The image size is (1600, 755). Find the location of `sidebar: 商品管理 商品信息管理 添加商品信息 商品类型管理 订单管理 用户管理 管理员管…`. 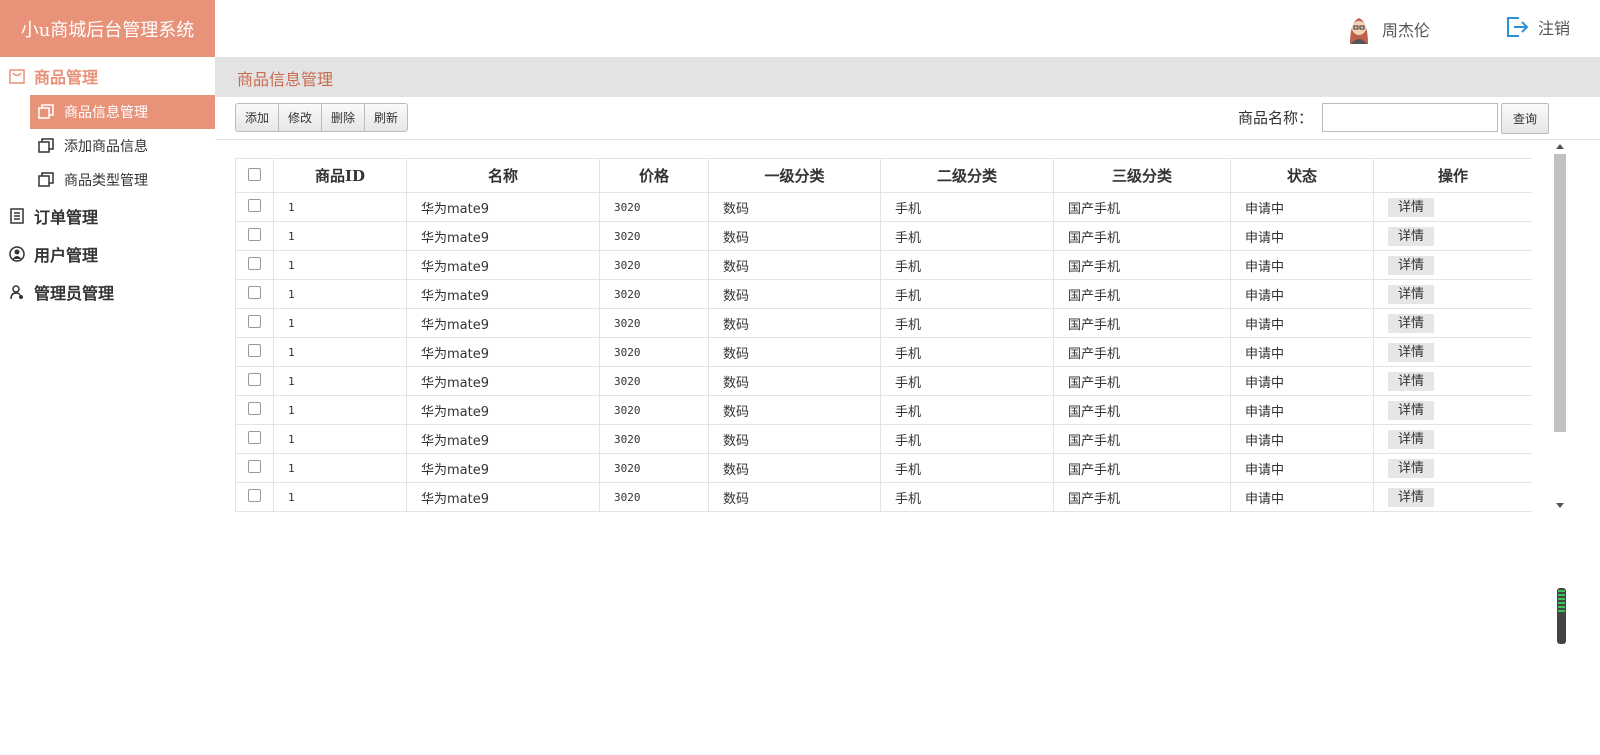

sidebar: 商品管理 商品信息管理 添加商品信息 商品类型管理 订单管理 用户管理 管理员管… is located at coordinates (107, 406).